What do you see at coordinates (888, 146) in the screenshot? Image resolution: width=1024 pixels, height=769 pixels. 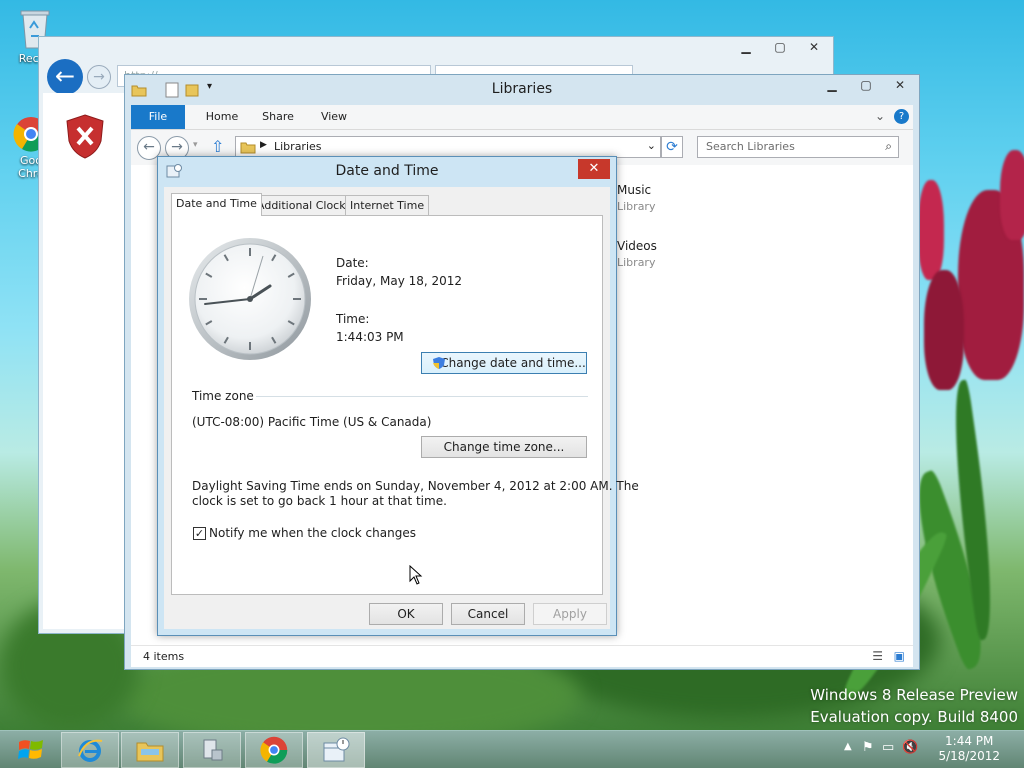 I see `search-icon: ⌕` at bounding box center [888, 146].